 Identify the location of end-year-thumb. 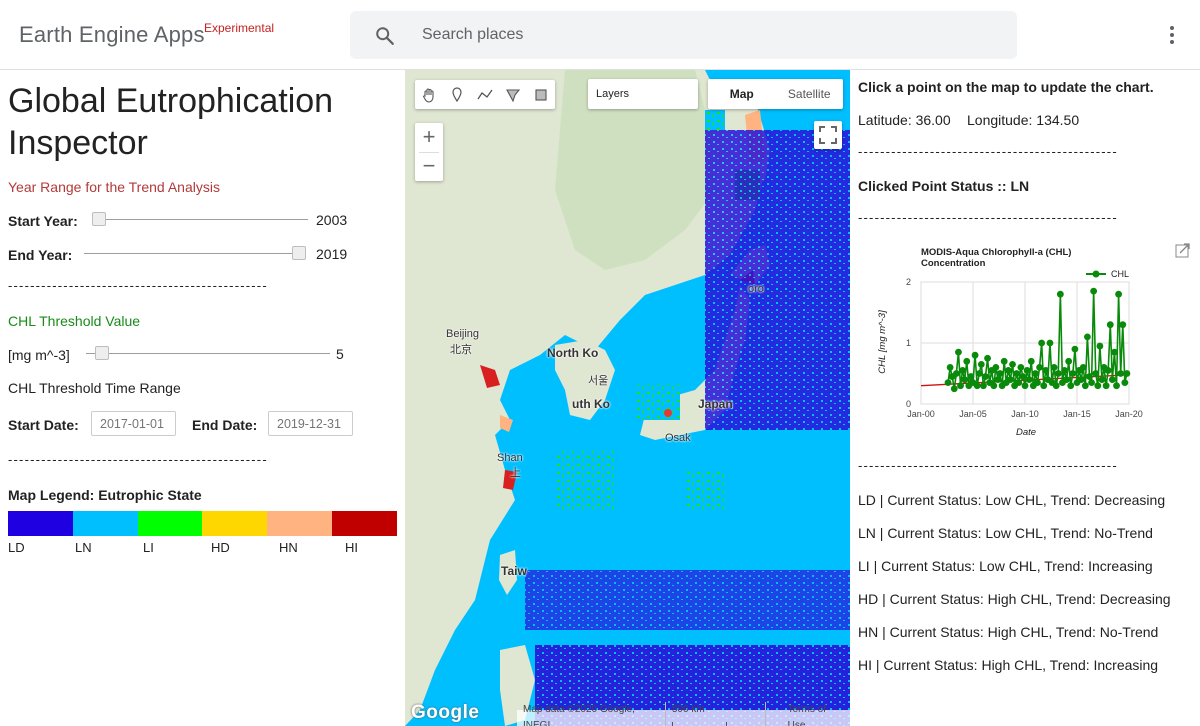
(299, 253).